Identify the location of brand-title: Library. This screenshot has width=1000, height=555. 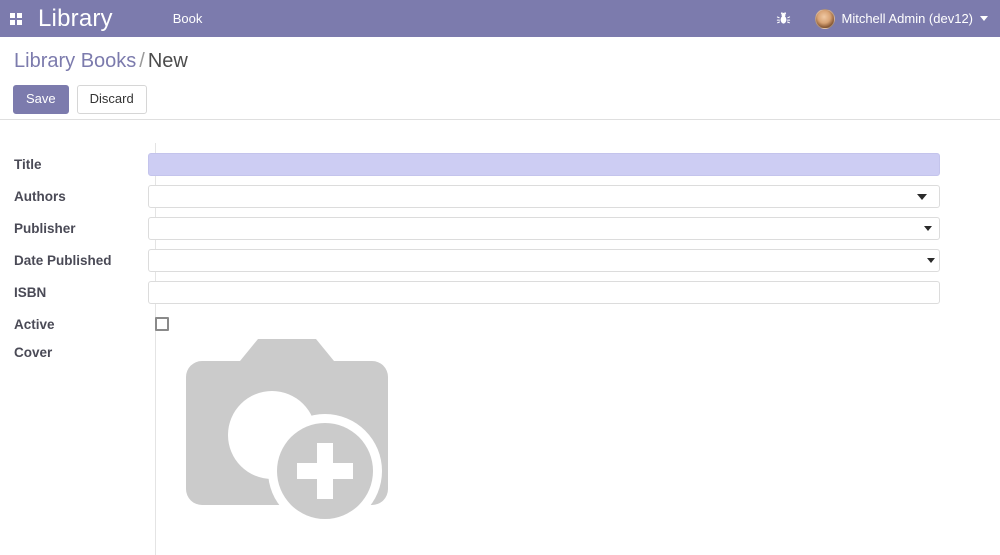
(75, 19).